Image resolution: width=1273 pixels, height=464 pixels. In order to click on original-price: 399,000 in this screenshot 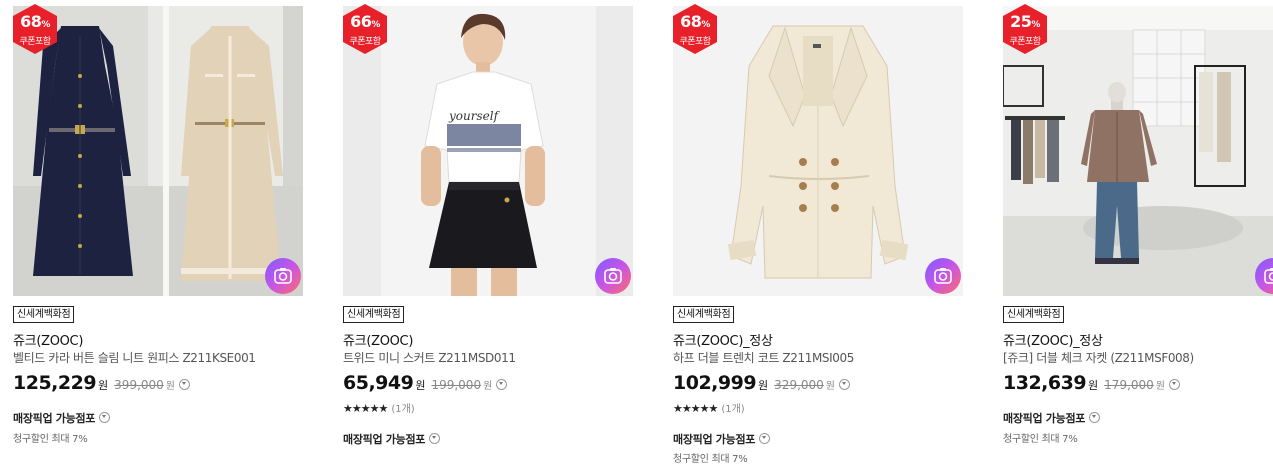, I will do `click(139, 385)`.